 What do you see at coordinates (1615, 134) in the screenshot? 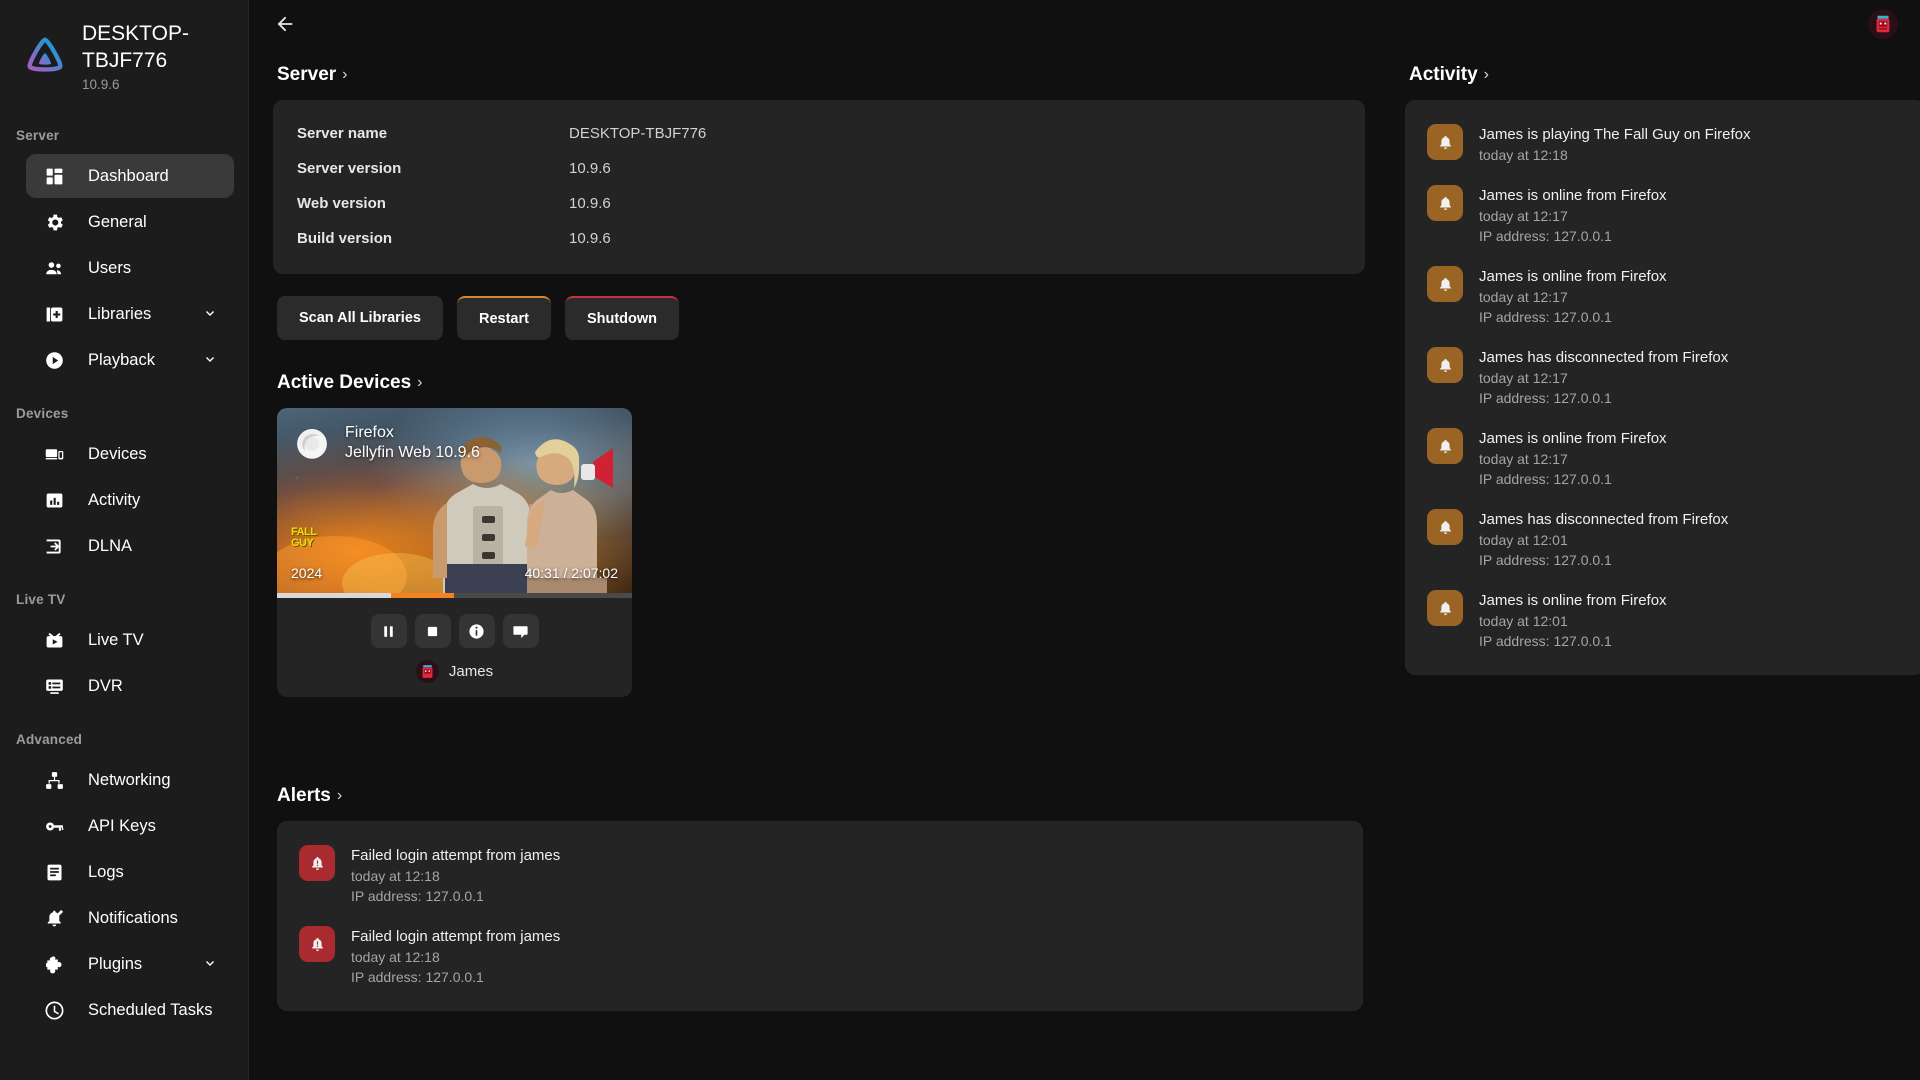
I see `list-item-title: James is playing The Fall Guy on Firefox` at bounding box center [1615, 134].